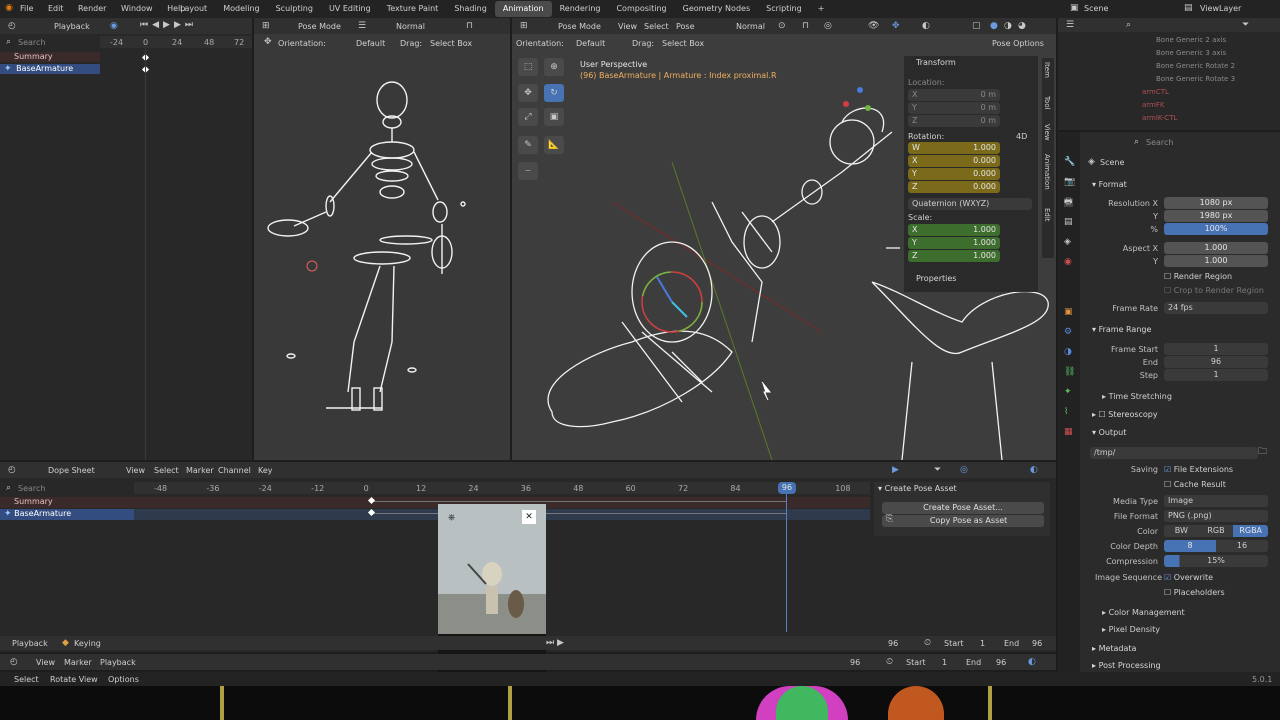 Image resolution: width=1280 pixels, height=720 pixels. What do you see at coordinates (1198, 276) in the screenshot?
I see `render-region-checkbox: ☐ Render Region` at bounding box center [1198, 276].